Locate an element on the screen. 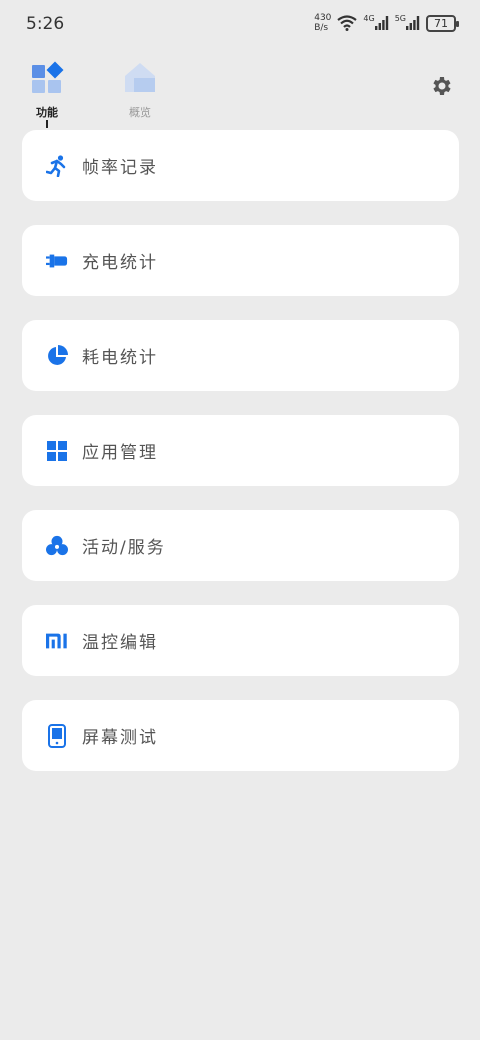  tab-functions: 功能 is located at coordinates (47, 93).